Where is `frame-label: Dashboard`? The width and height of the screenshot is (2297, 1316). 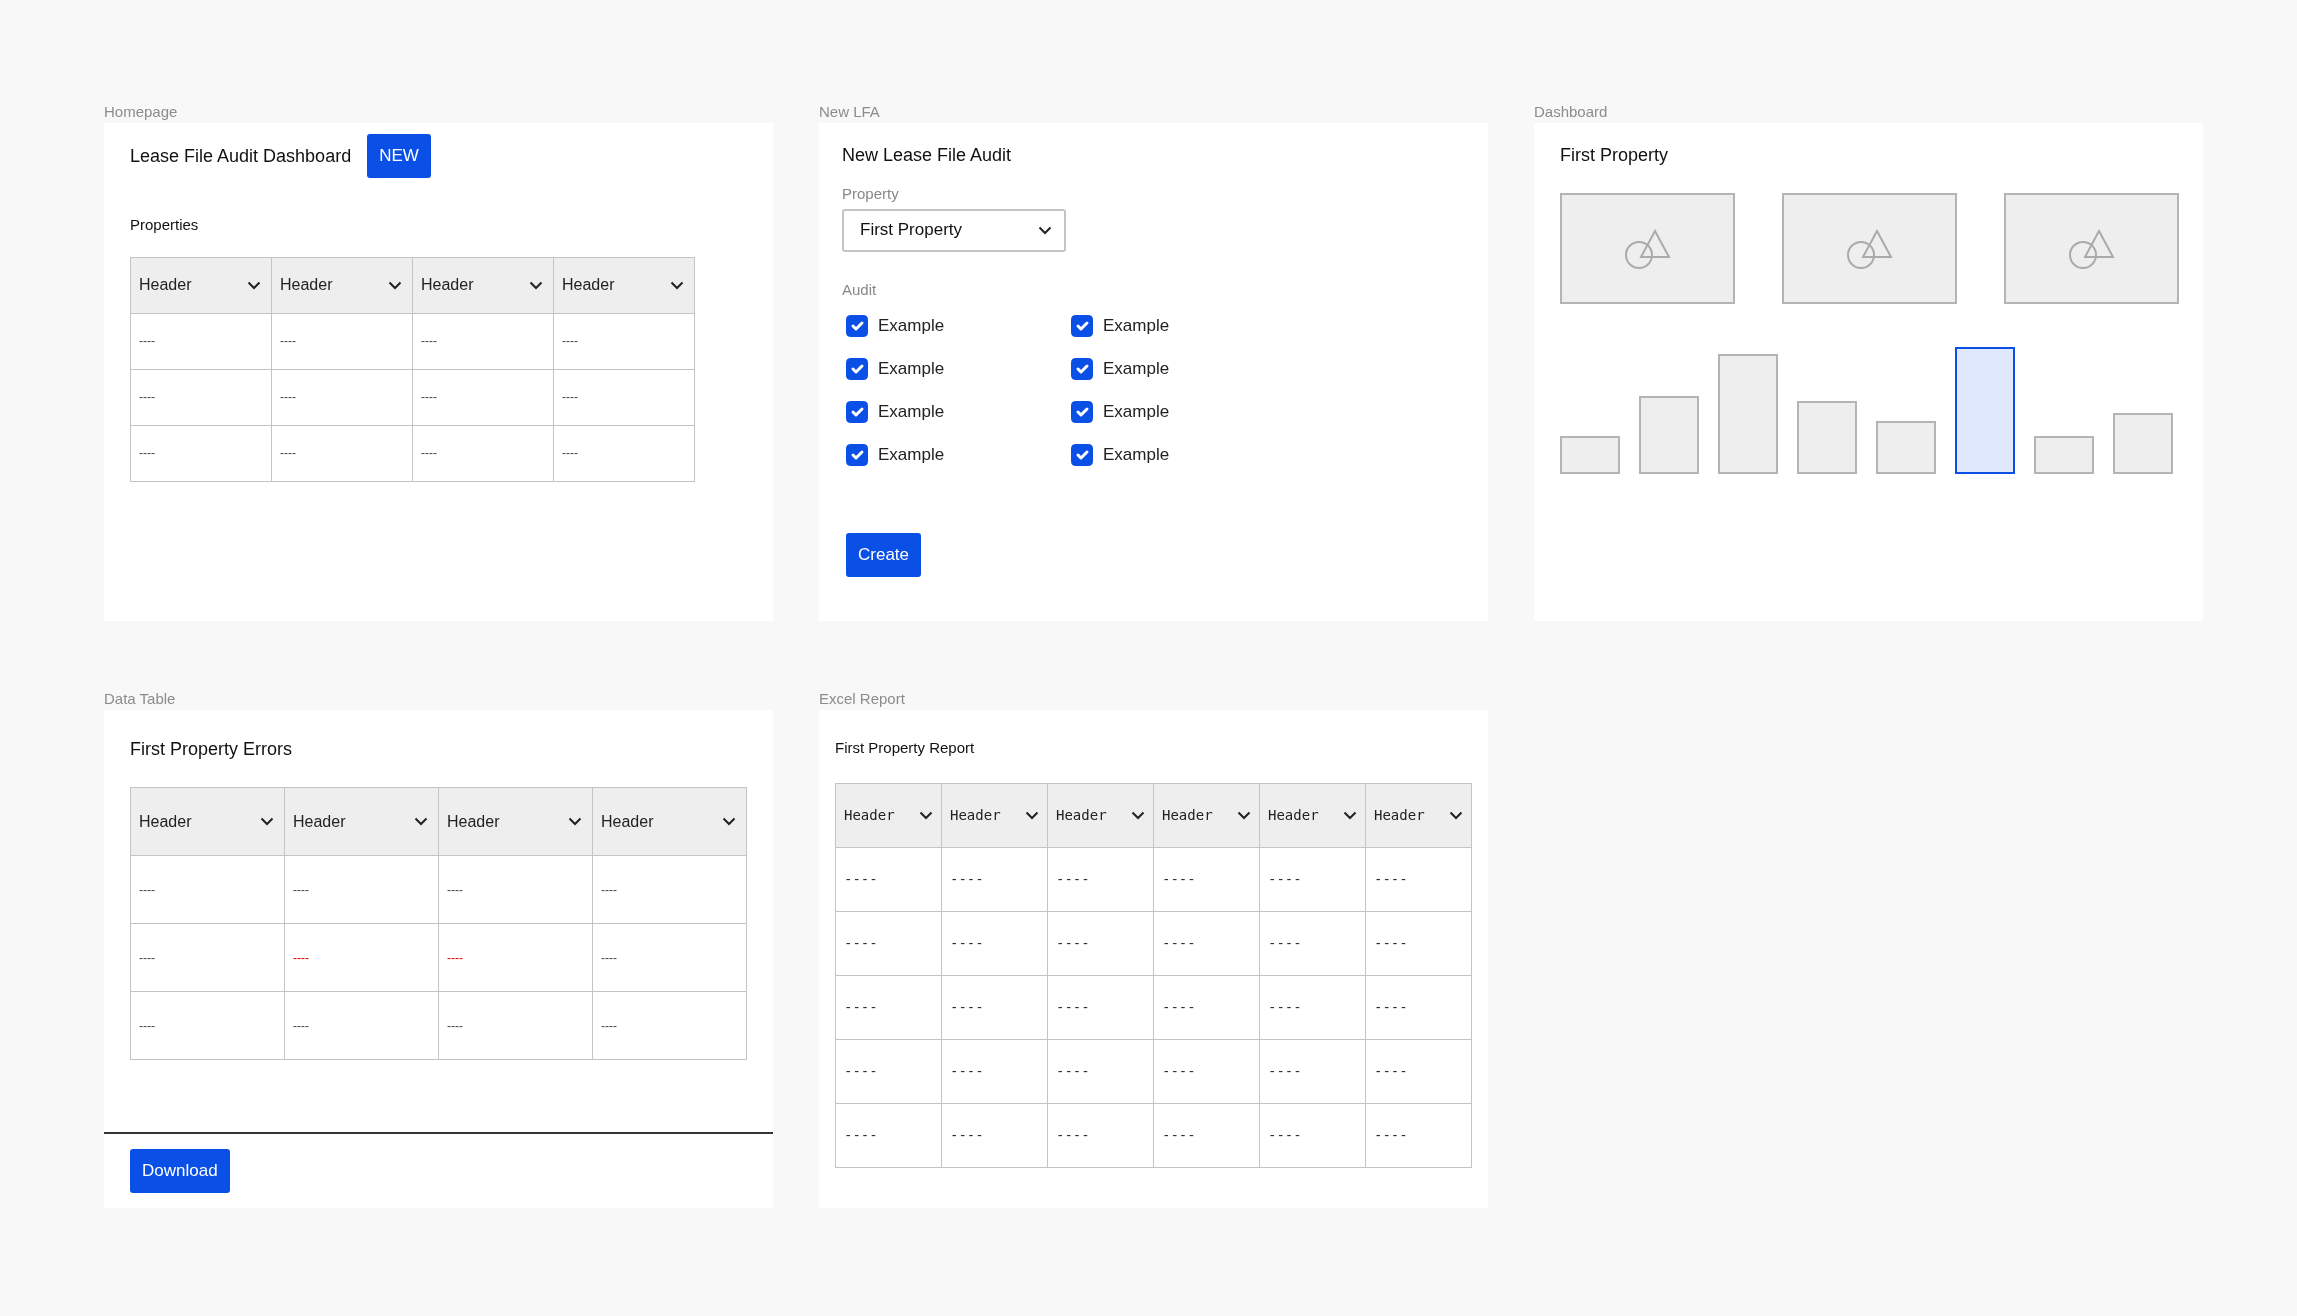 frame-label: Dashboard is located at coordinates (1571, 112).